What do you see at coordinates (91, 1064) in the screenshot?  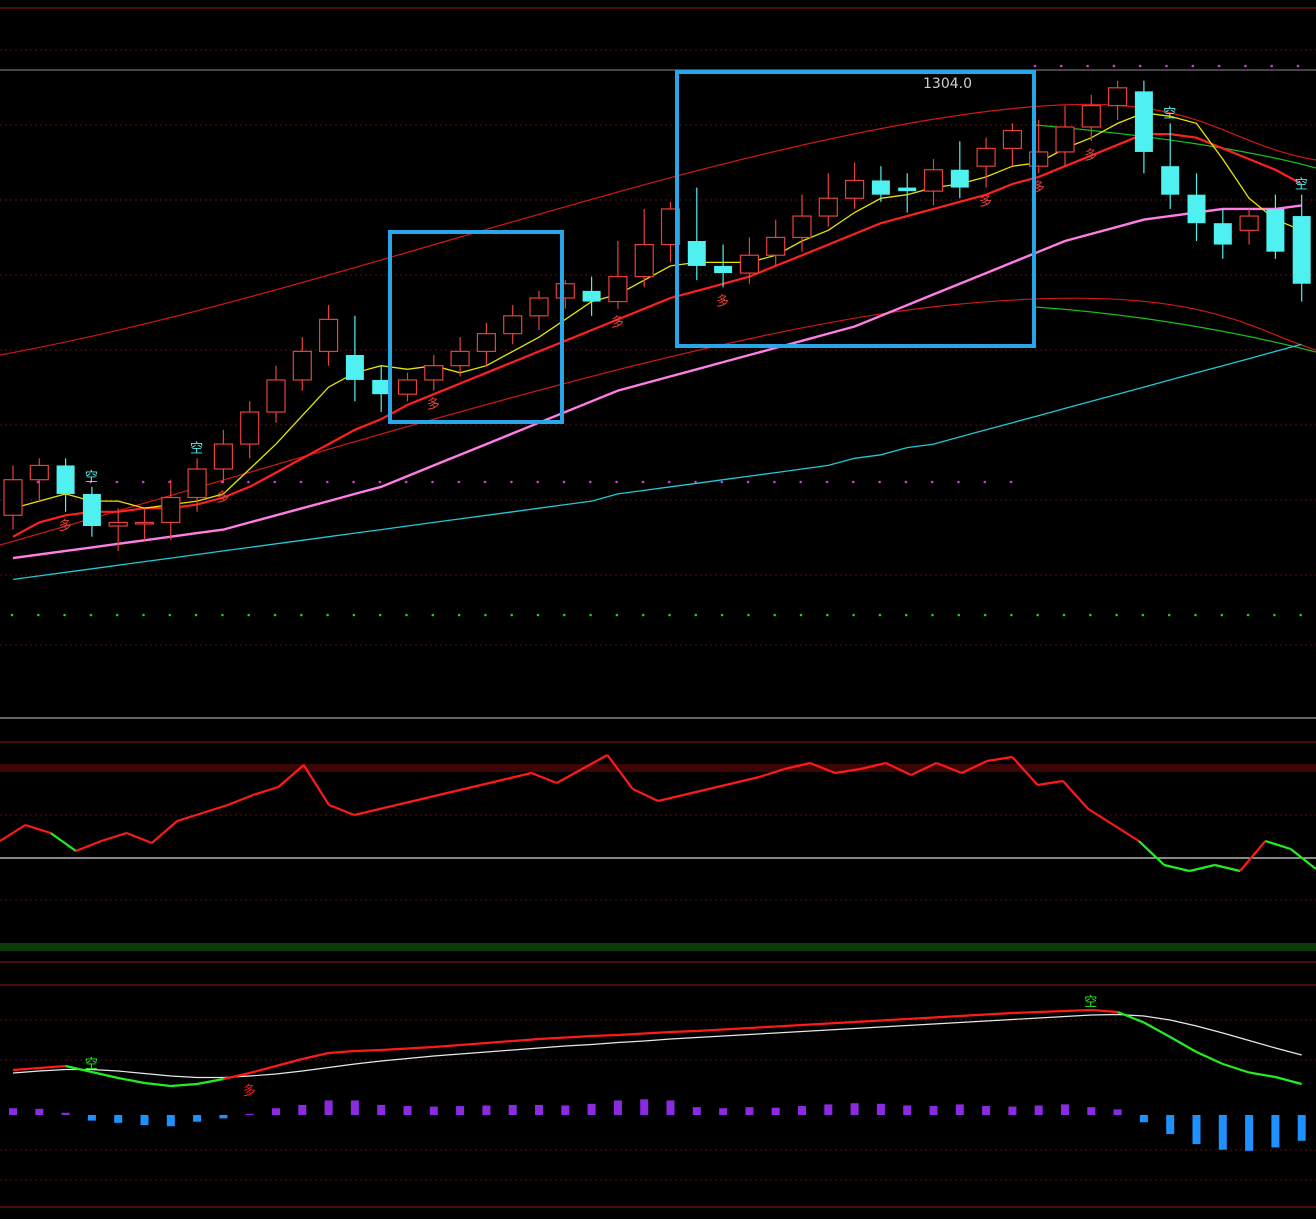 I see `macd-sell-label: 空` at bounding box center [91, 1064].